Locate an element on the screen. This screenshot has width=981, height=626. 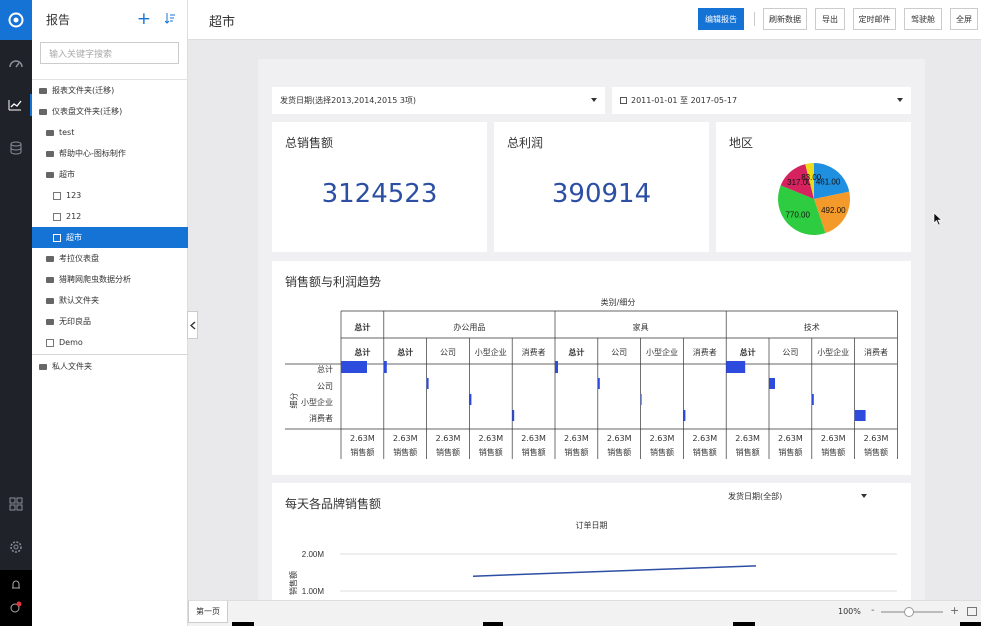
settings-gear-icon is located at coordinates (16, 547).